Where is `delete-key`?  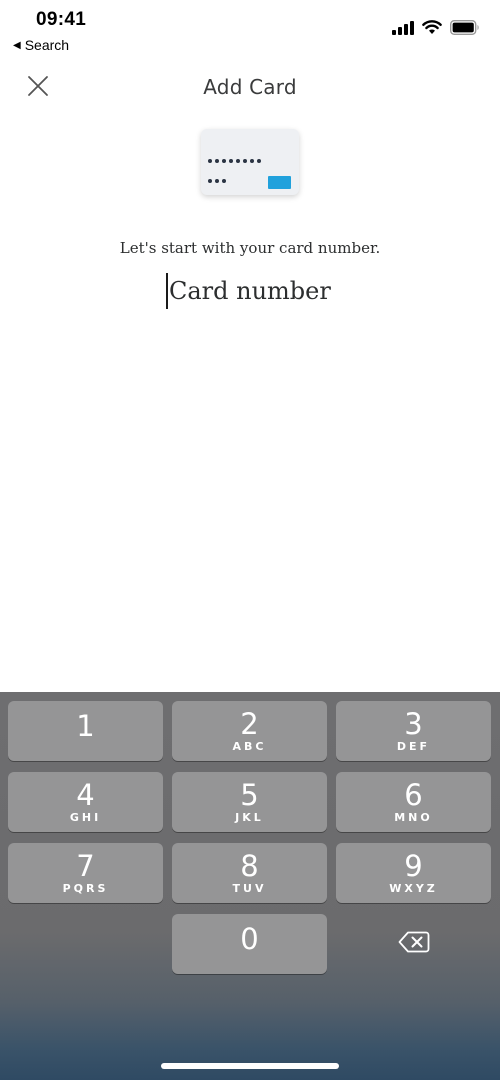
delete-key is located at coordinates (413, 944).